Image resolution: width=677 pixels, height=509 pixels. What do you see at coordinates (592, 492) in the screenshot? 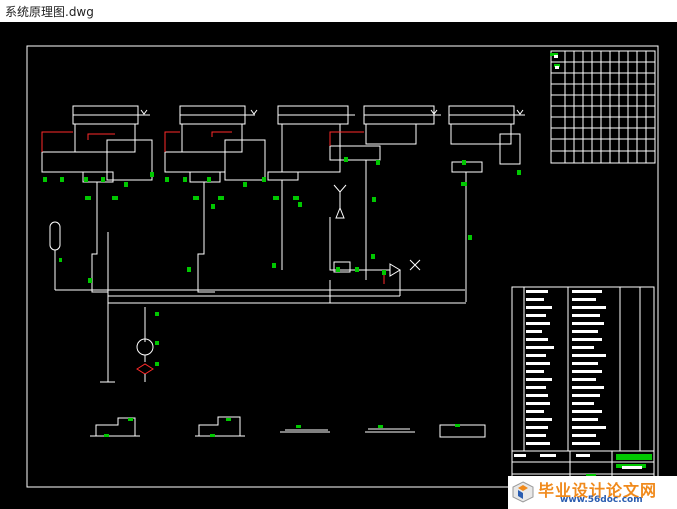
I see `watermark-banner: 毕业设计论文网 www.56doc.com` at bounding box center [592, 492].